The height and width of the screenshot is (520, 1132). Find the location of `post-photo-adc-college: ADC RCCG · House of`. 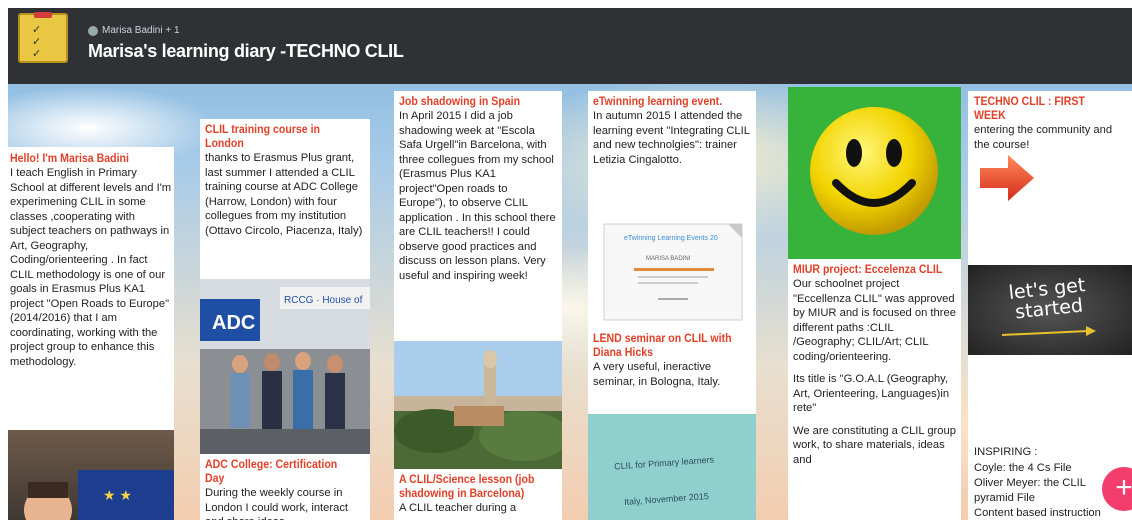

post-photo-adc-college: ADC RCCG · House of is located at coordinates (285, 366).